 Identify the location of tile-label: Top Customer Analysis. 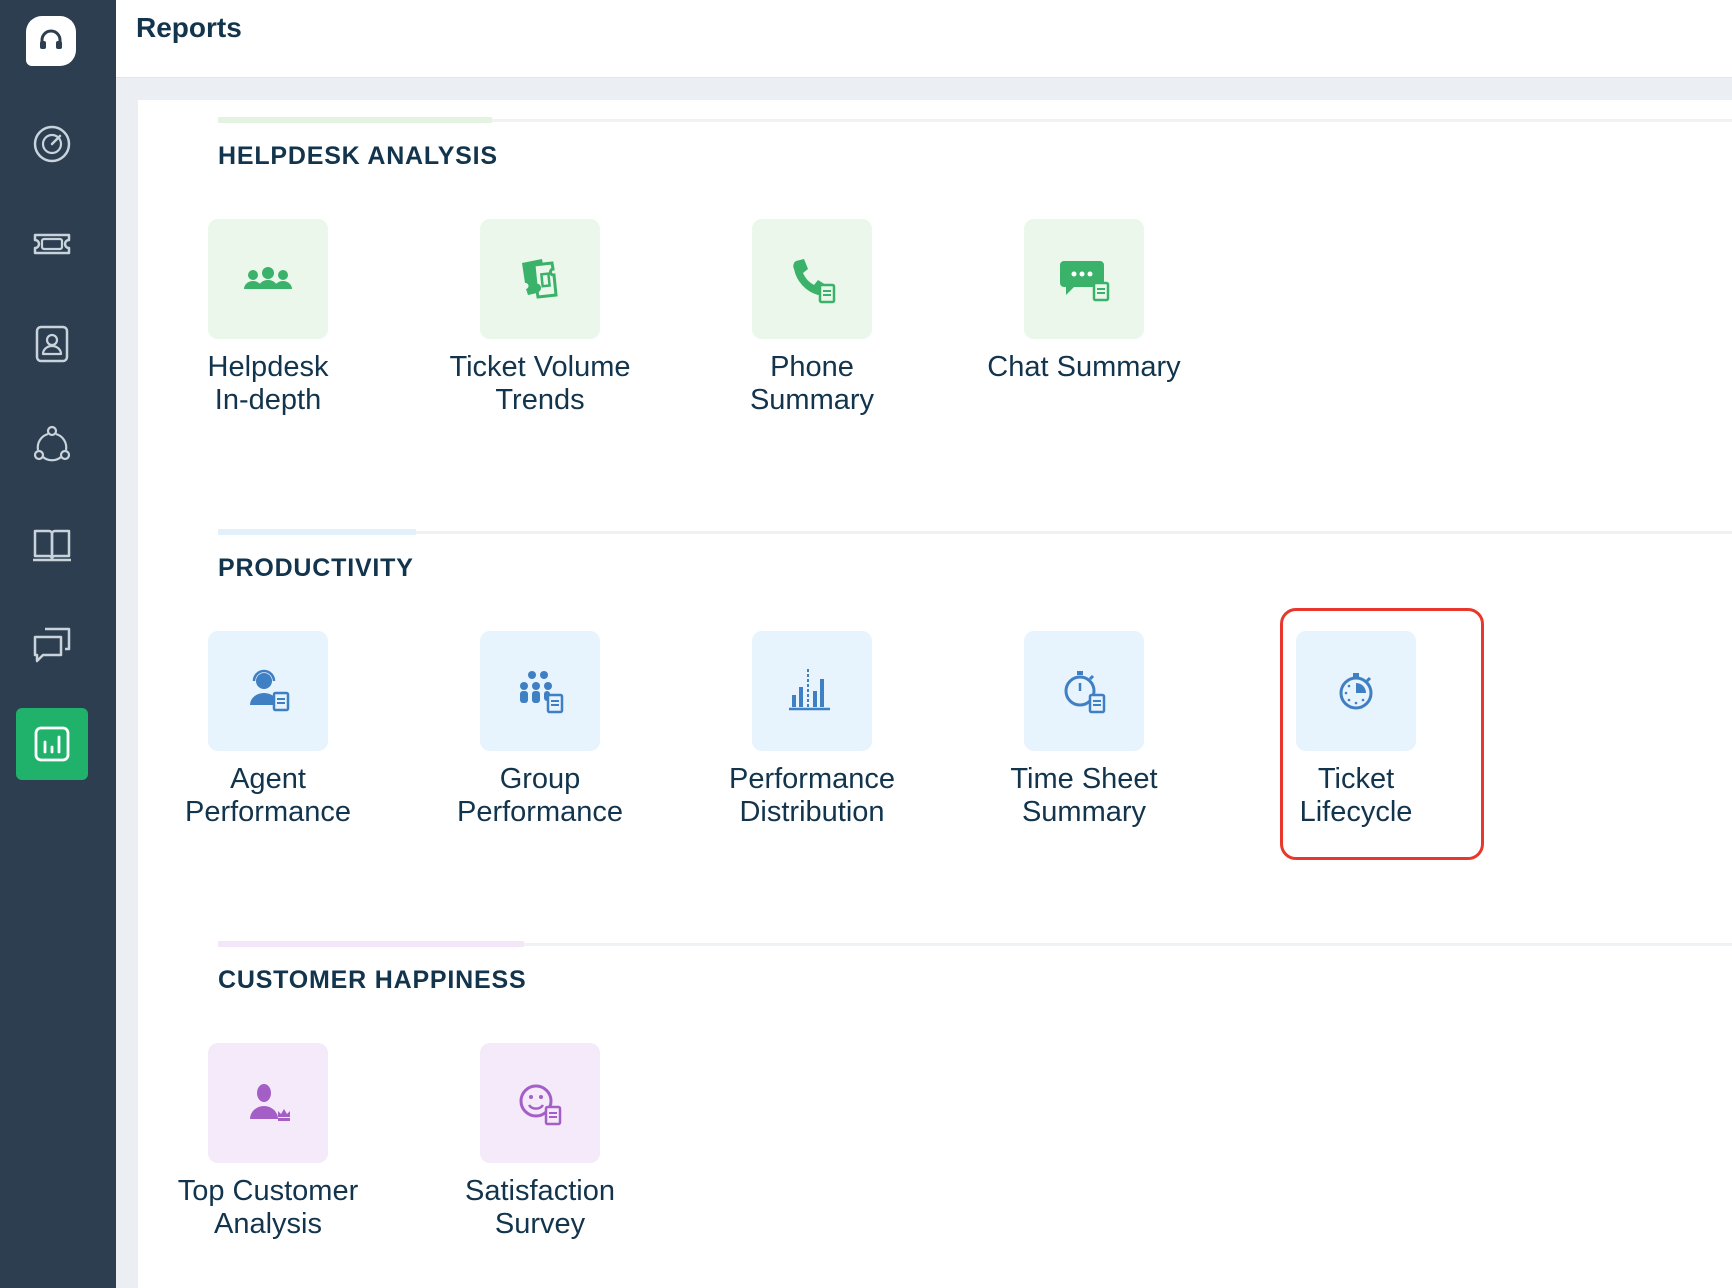
(268, 1208).